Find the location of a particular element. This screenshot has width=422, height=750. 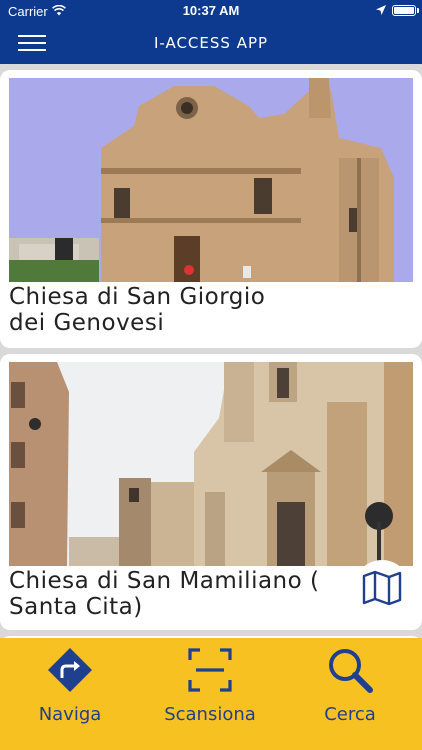

tab-naviga: Naviga is located at coordinates (70, 694).